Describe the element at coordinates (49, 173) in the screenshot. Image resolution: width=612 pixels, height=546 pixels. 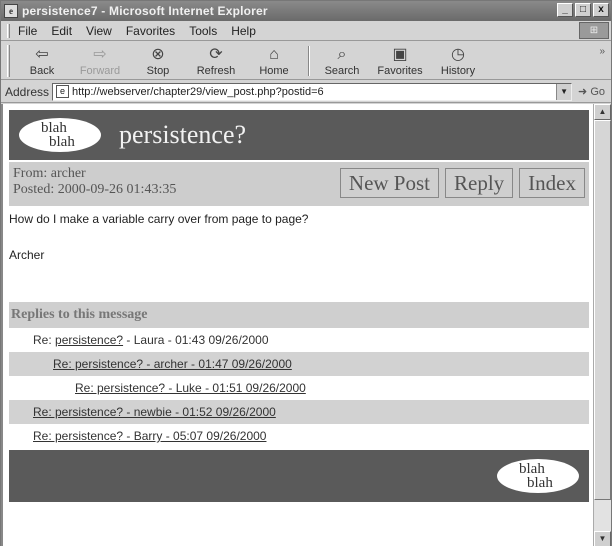
I see `post-author: From: archer` at that location.